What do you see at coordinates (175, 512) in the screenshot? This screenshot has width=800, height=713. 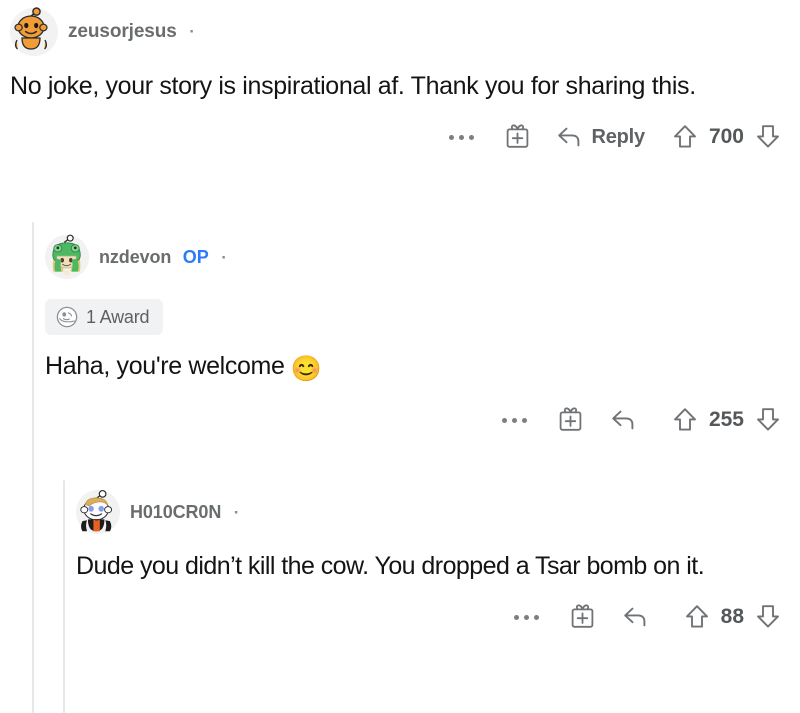 I see `username: H010CR0N` at bounding box center [175, 512].